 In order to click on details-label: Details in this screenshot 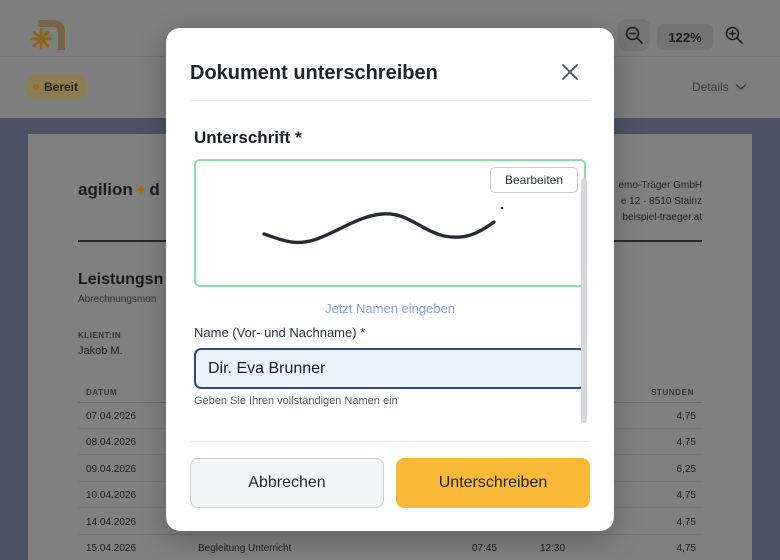, I will do `click(710, 87)`.